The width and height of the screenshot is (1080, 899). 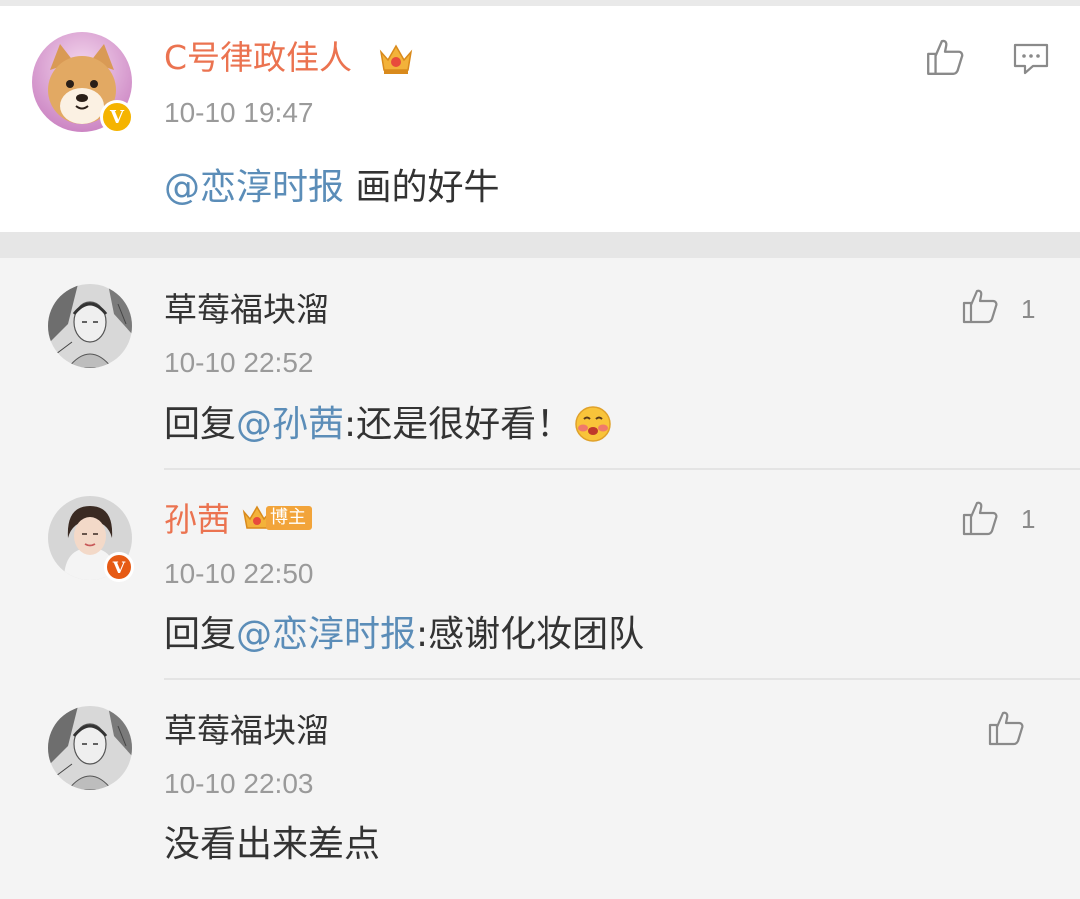 I want to click on author-name: 孙茜, so click(x=197, y=520).